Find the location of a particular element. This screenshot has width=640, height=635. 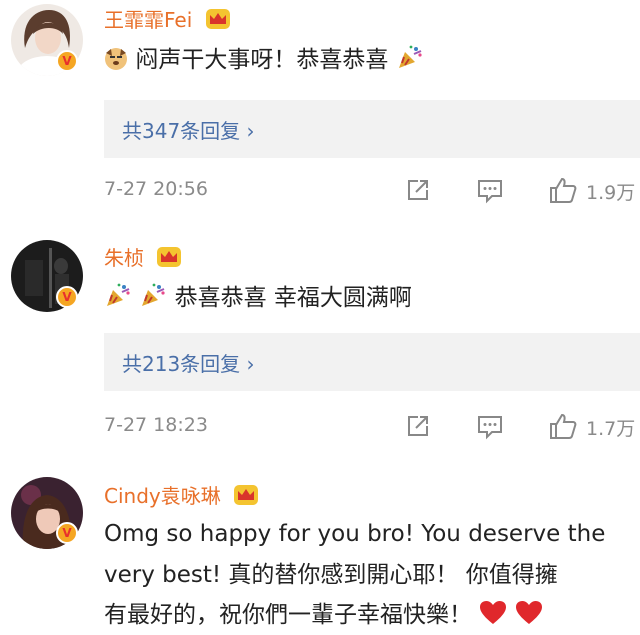

comment-meta: 7-27 18:23 1.7万 is located at coordinates (372, 427).